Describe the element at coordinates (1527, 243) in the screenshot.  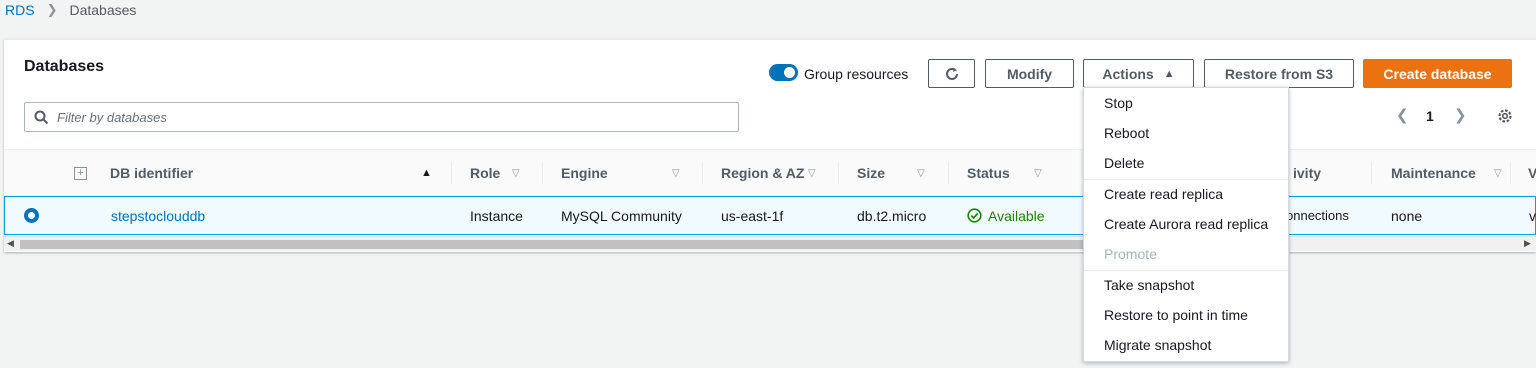
I see `scroll-right-icon: ▶` at that location.